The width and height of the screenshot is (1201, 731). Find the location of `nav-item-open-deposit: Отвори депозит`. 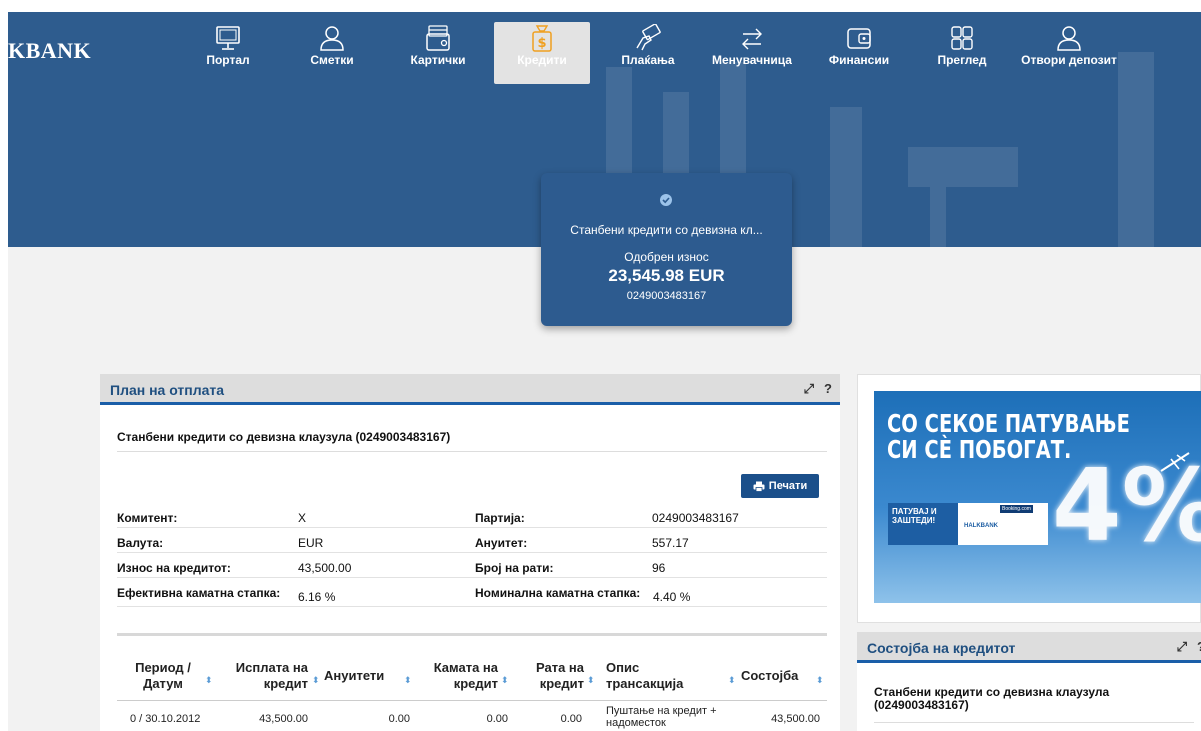

nav-item-open-deposit: Отвори депозит is located at coordinates (1069, 53).